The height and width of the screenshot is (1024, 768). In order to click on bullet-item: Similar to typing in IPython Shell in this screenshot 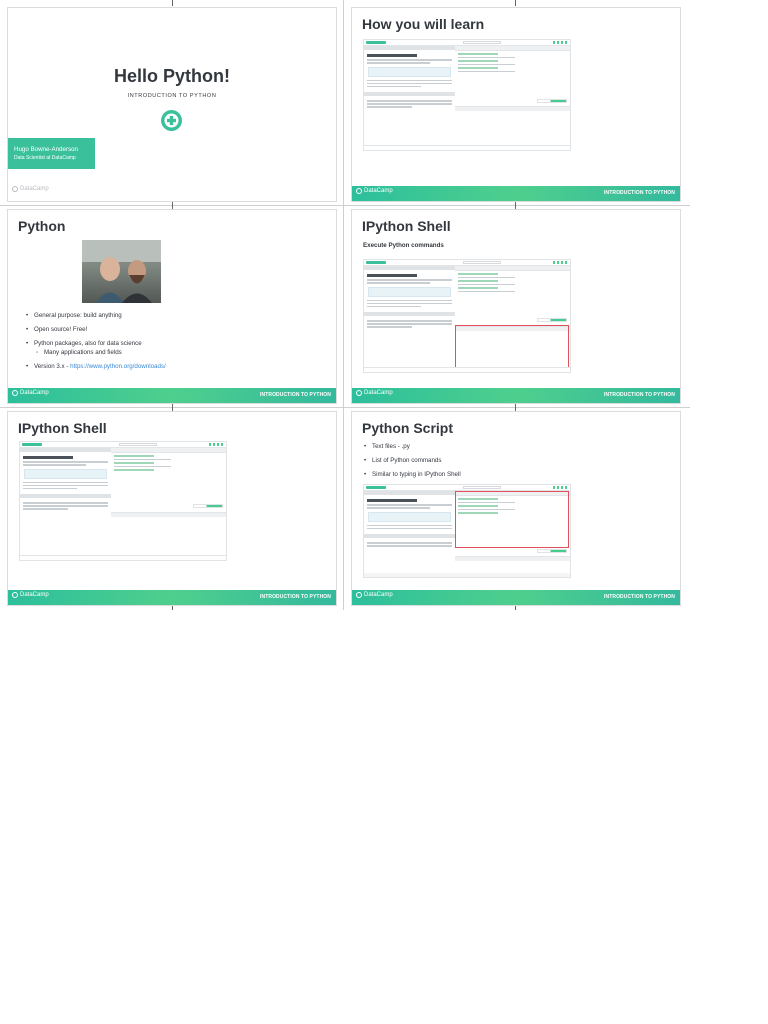, I will do `click(412, 474)`.